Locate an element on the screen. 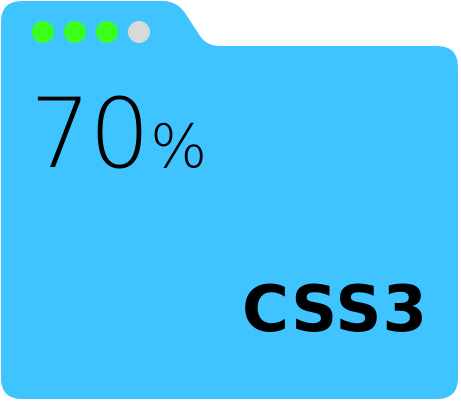 The width and height of the screenshot is (461, 401). progress-percentage: 70 % is located at coordinates (118, 134).